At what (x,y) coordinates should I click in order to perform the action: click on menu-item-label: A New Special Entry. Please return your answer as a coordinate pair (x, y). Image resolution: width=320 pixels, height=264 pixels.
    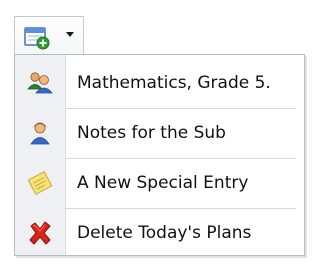
    Looking at the image, I should click on (163, 183).